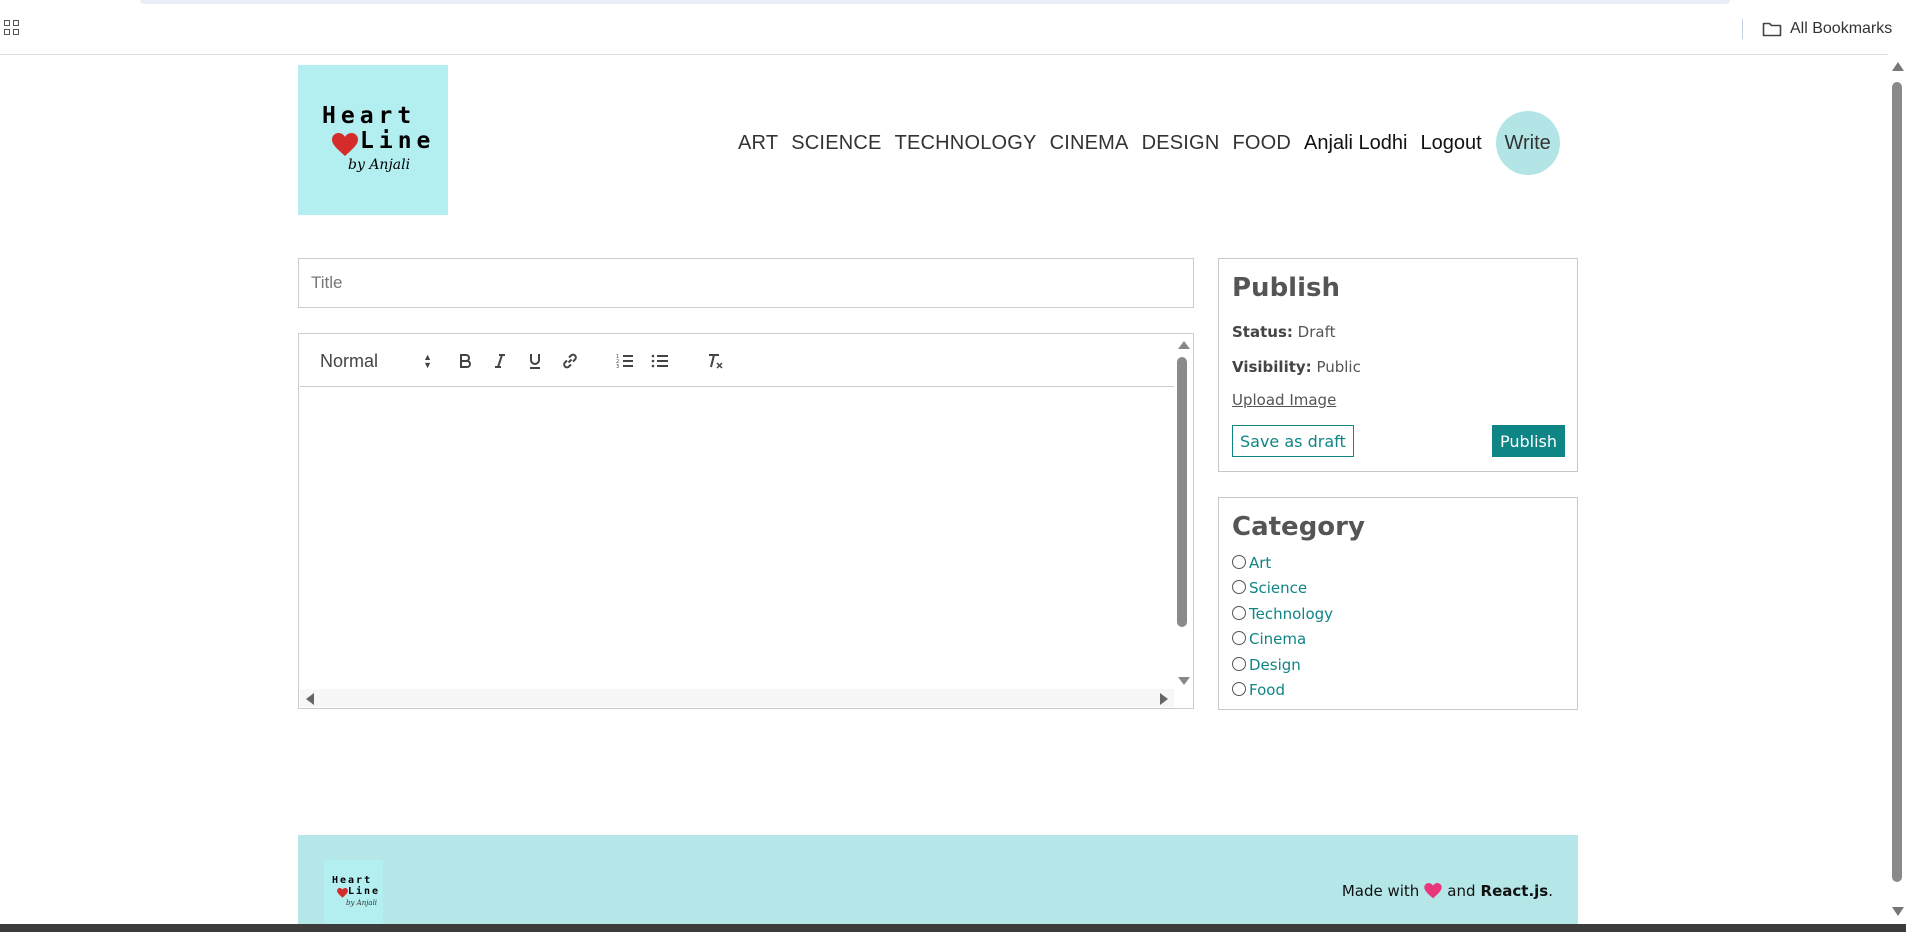 The height and width of the screenshot is (932, 1906). Describe the element at coordinates (953, 928) in the screenshot. I see `taskbar-edge` at that location.